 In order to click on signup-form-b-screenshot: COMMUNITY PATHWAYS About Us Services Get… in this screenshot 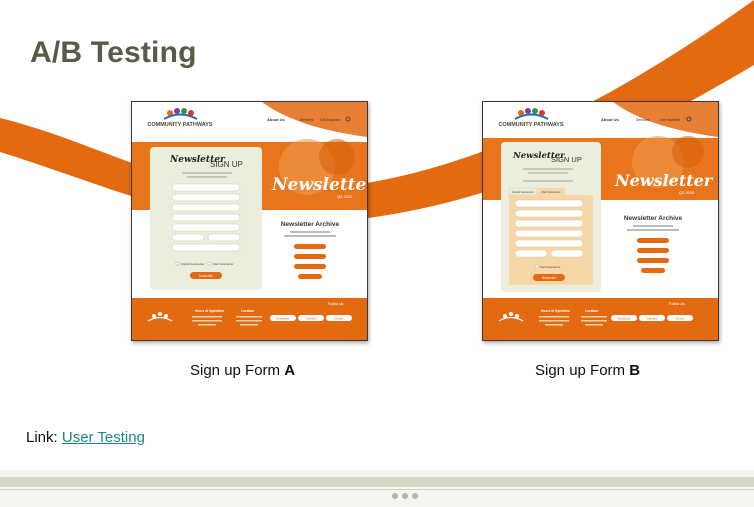, I will do `click(600, 221)`.